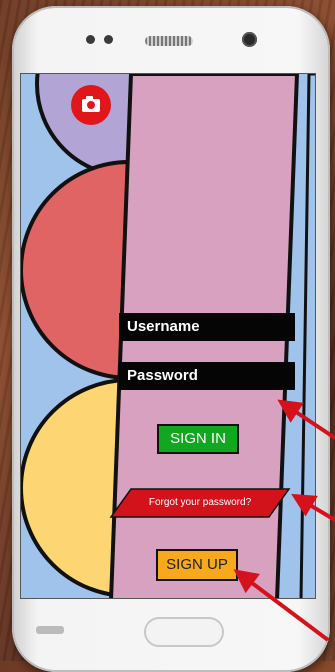  Describe the element at coordinates (313, 507) in the screenshot. I see `arrow-to-forgot` at that location.